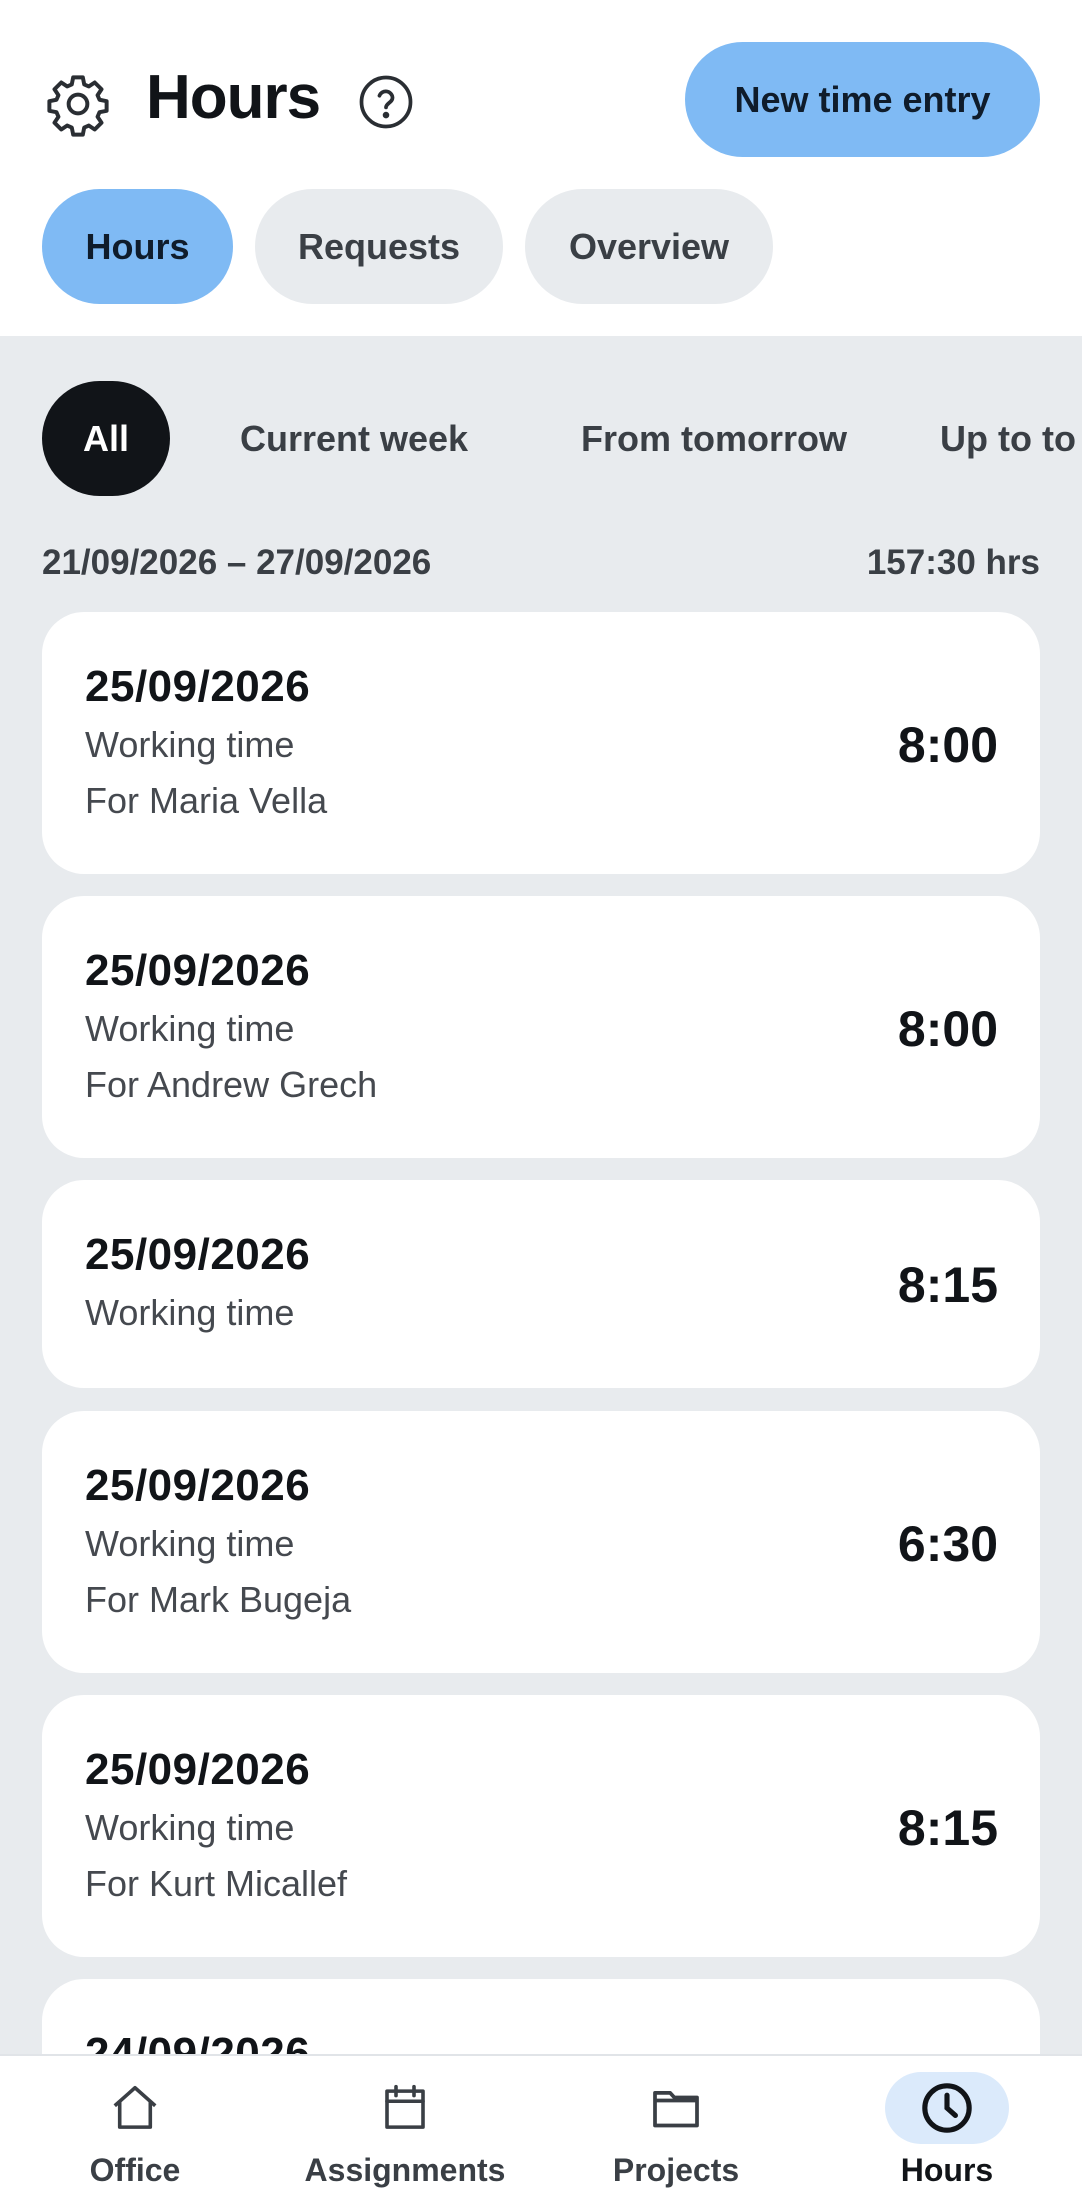  What do you see at coordinates (379, 246) in the screenshot?
I see `tab-requests: Requests` at bounding box center [379, 246].